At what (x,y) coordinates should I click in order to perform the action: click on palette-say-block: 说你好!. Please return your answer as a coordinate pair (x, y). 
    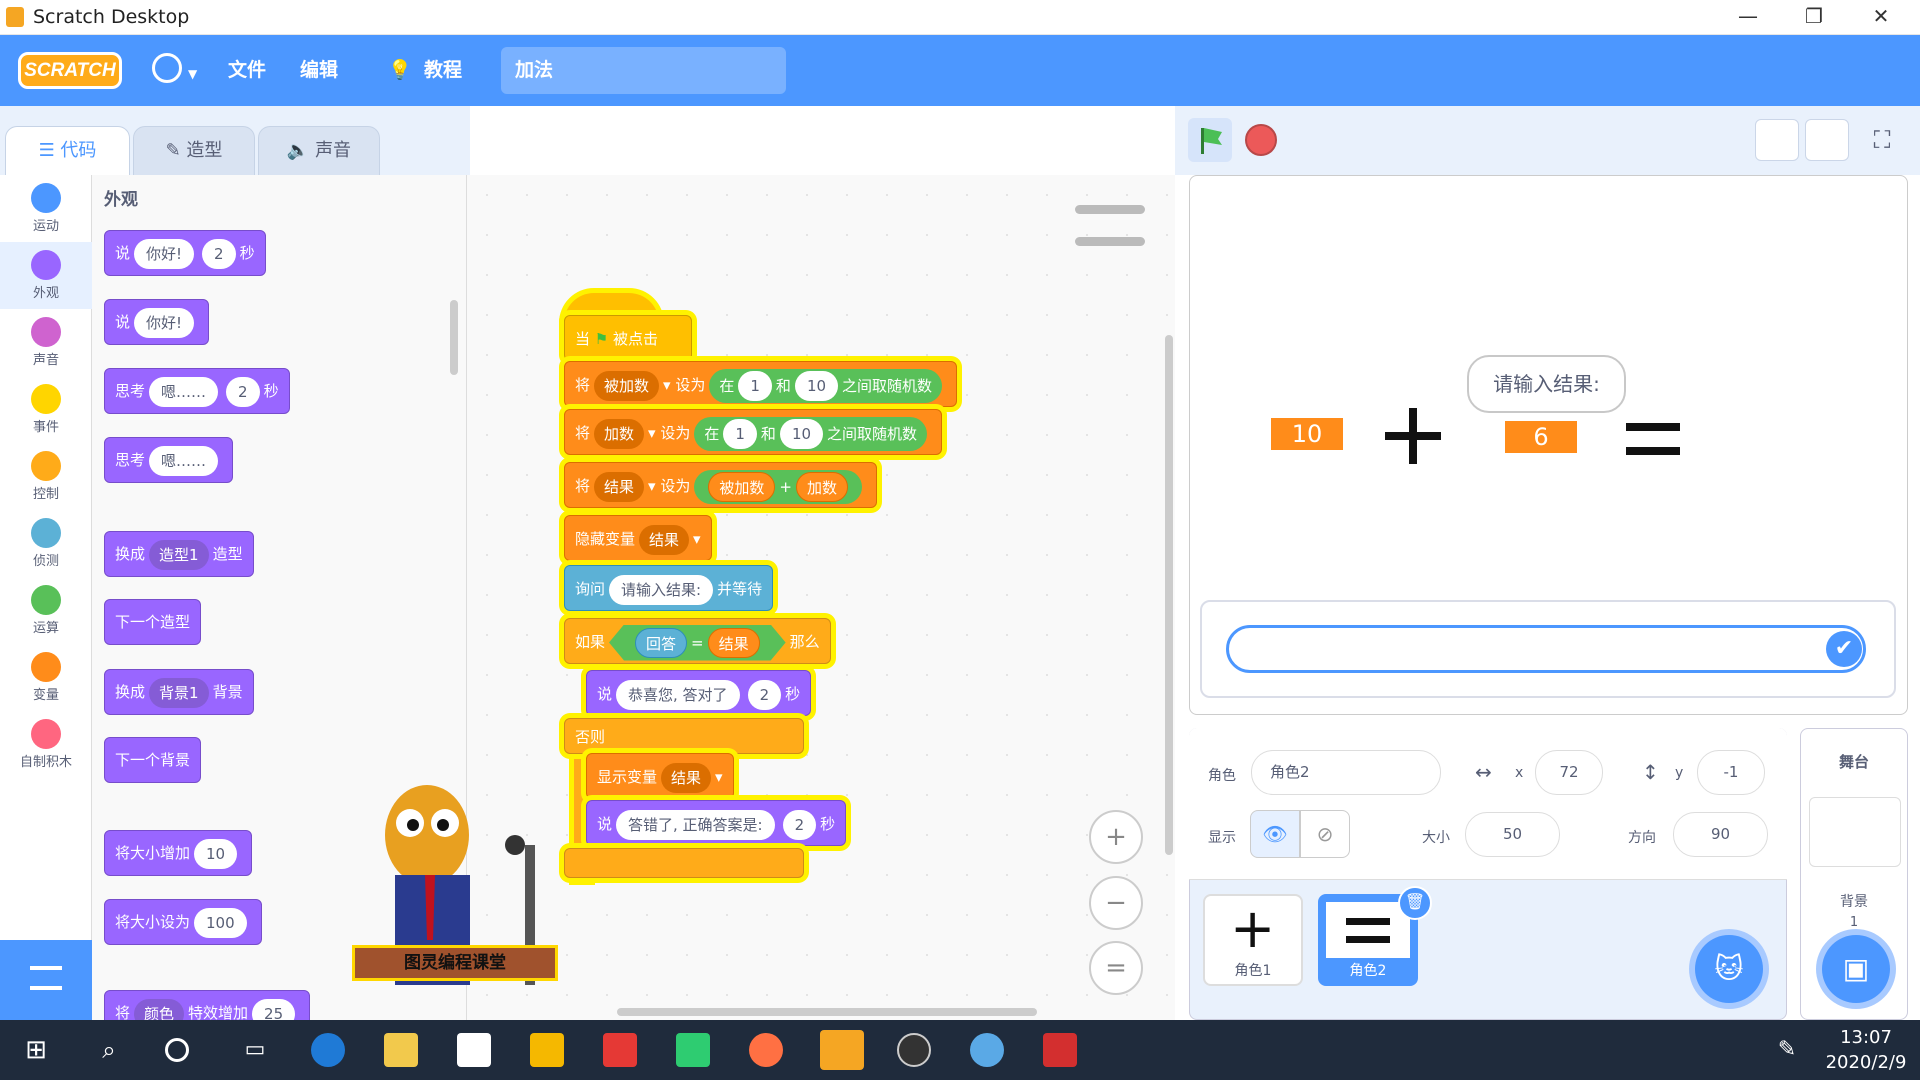
    Looking at the image, I should click on (157, 322).